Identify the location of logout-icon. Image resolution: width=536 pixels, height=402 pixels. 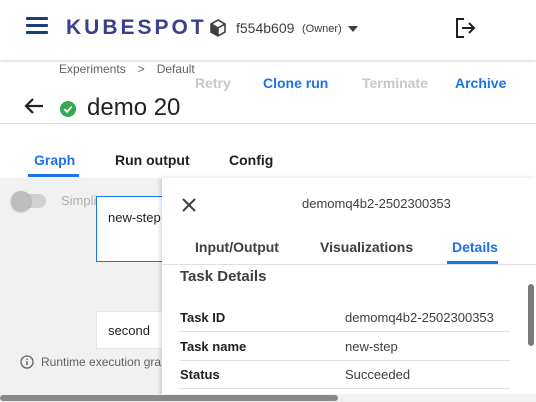
(466, 28).